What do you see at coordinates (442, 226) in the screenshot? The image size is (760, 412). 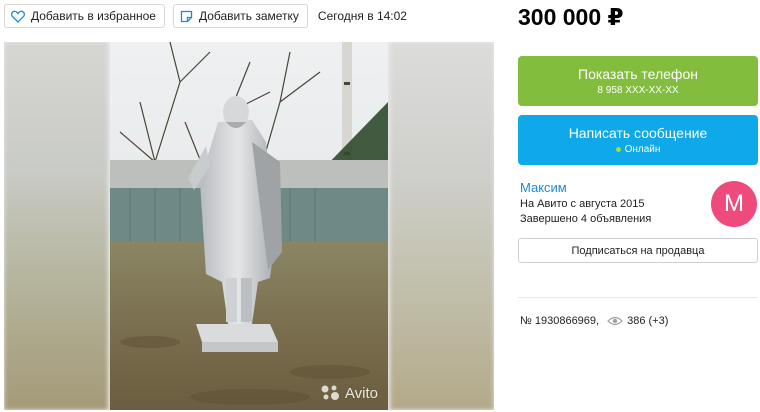 I see `photo-blur-right` at bounding box center [442, 226].